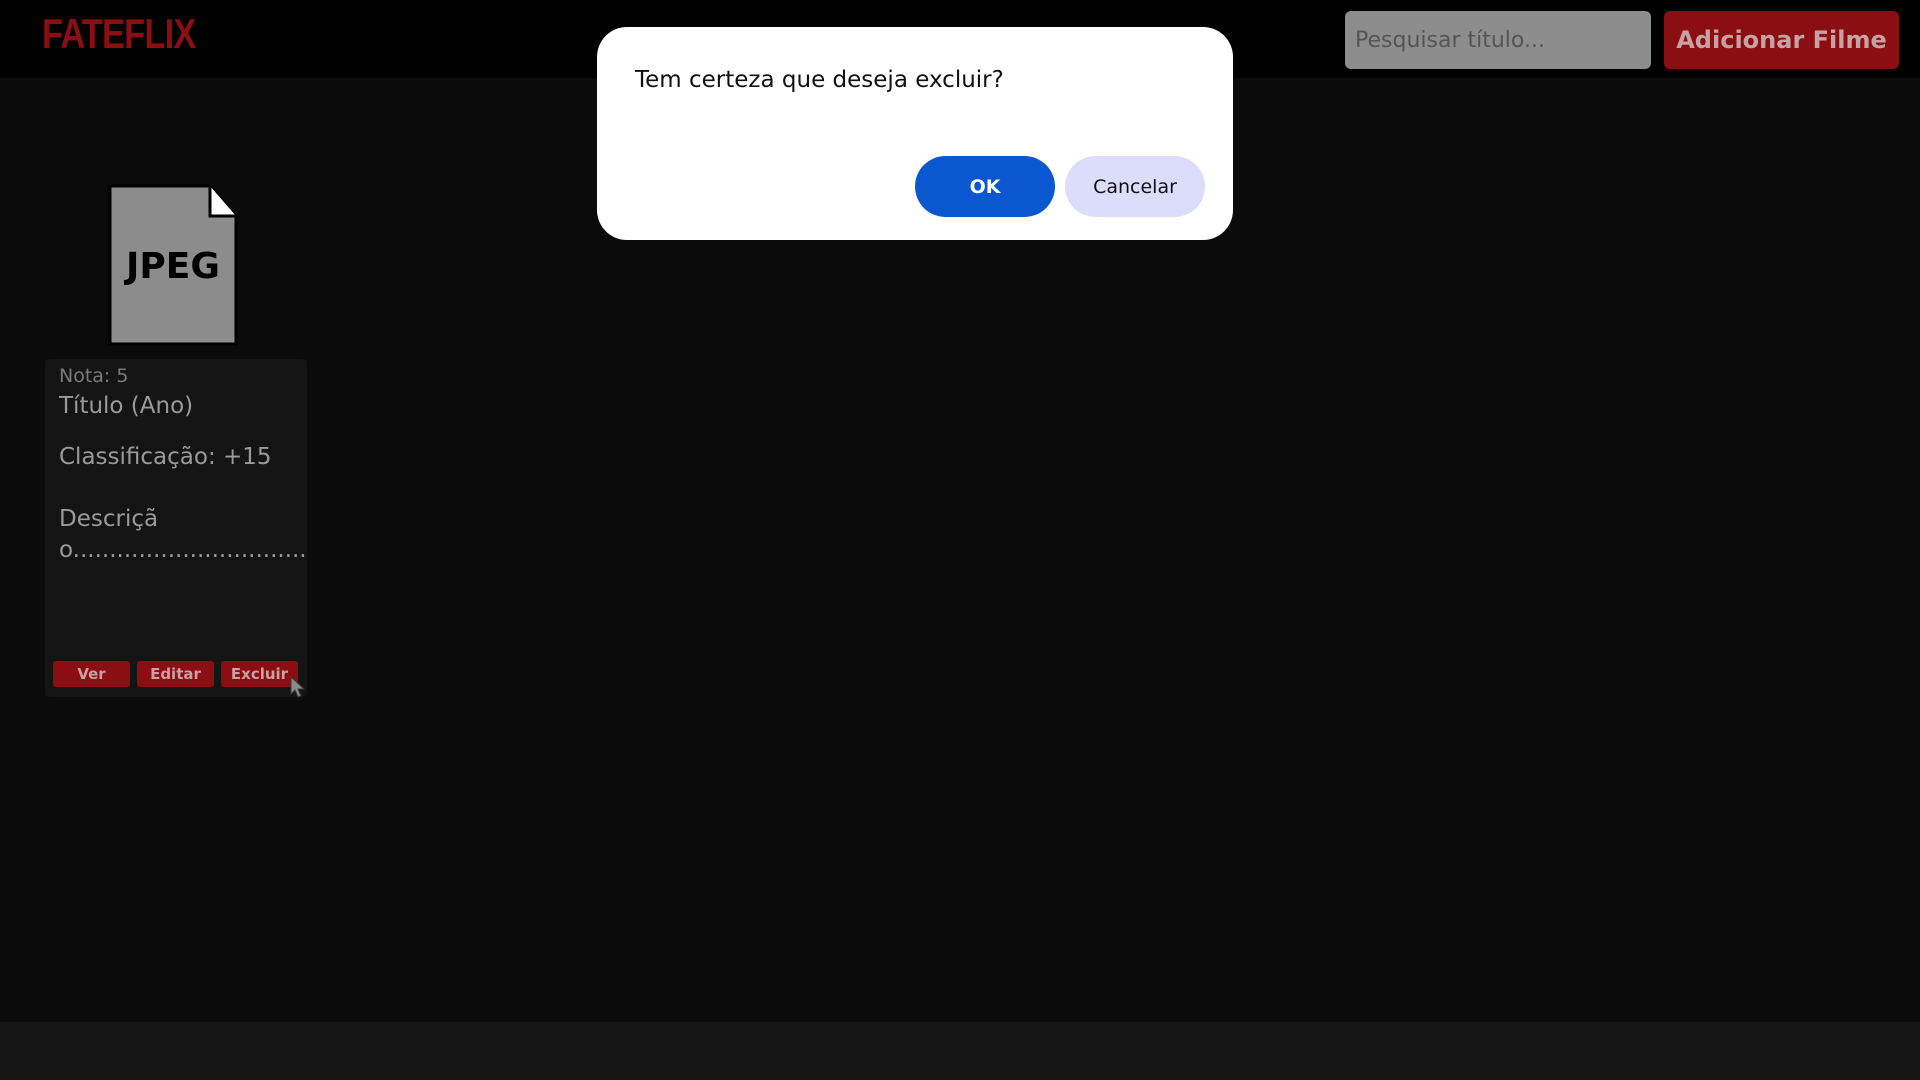 The width and height of the screenshot is (1920, 1080). I want to click on poster-label: JPEG, so click(173, 266).